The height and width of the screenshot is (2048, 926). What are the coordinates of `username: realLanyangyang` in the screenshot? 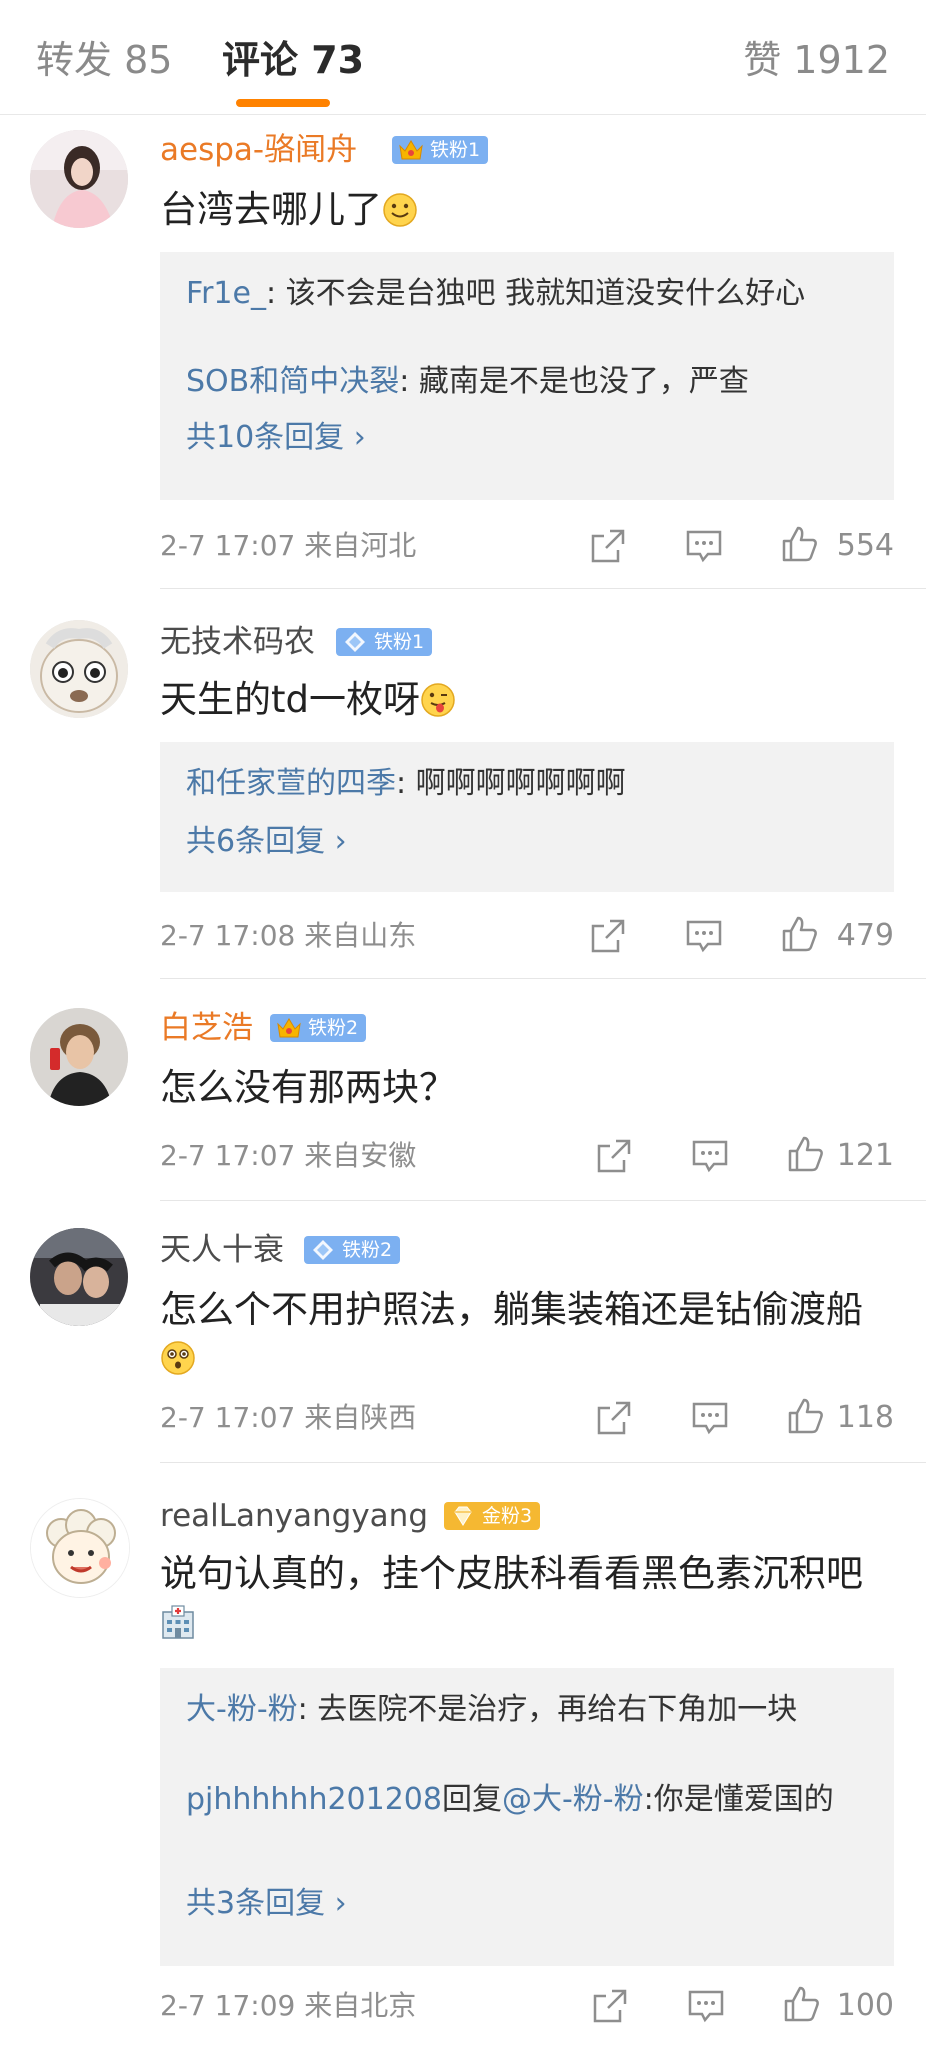 It's located at (294, 1516).